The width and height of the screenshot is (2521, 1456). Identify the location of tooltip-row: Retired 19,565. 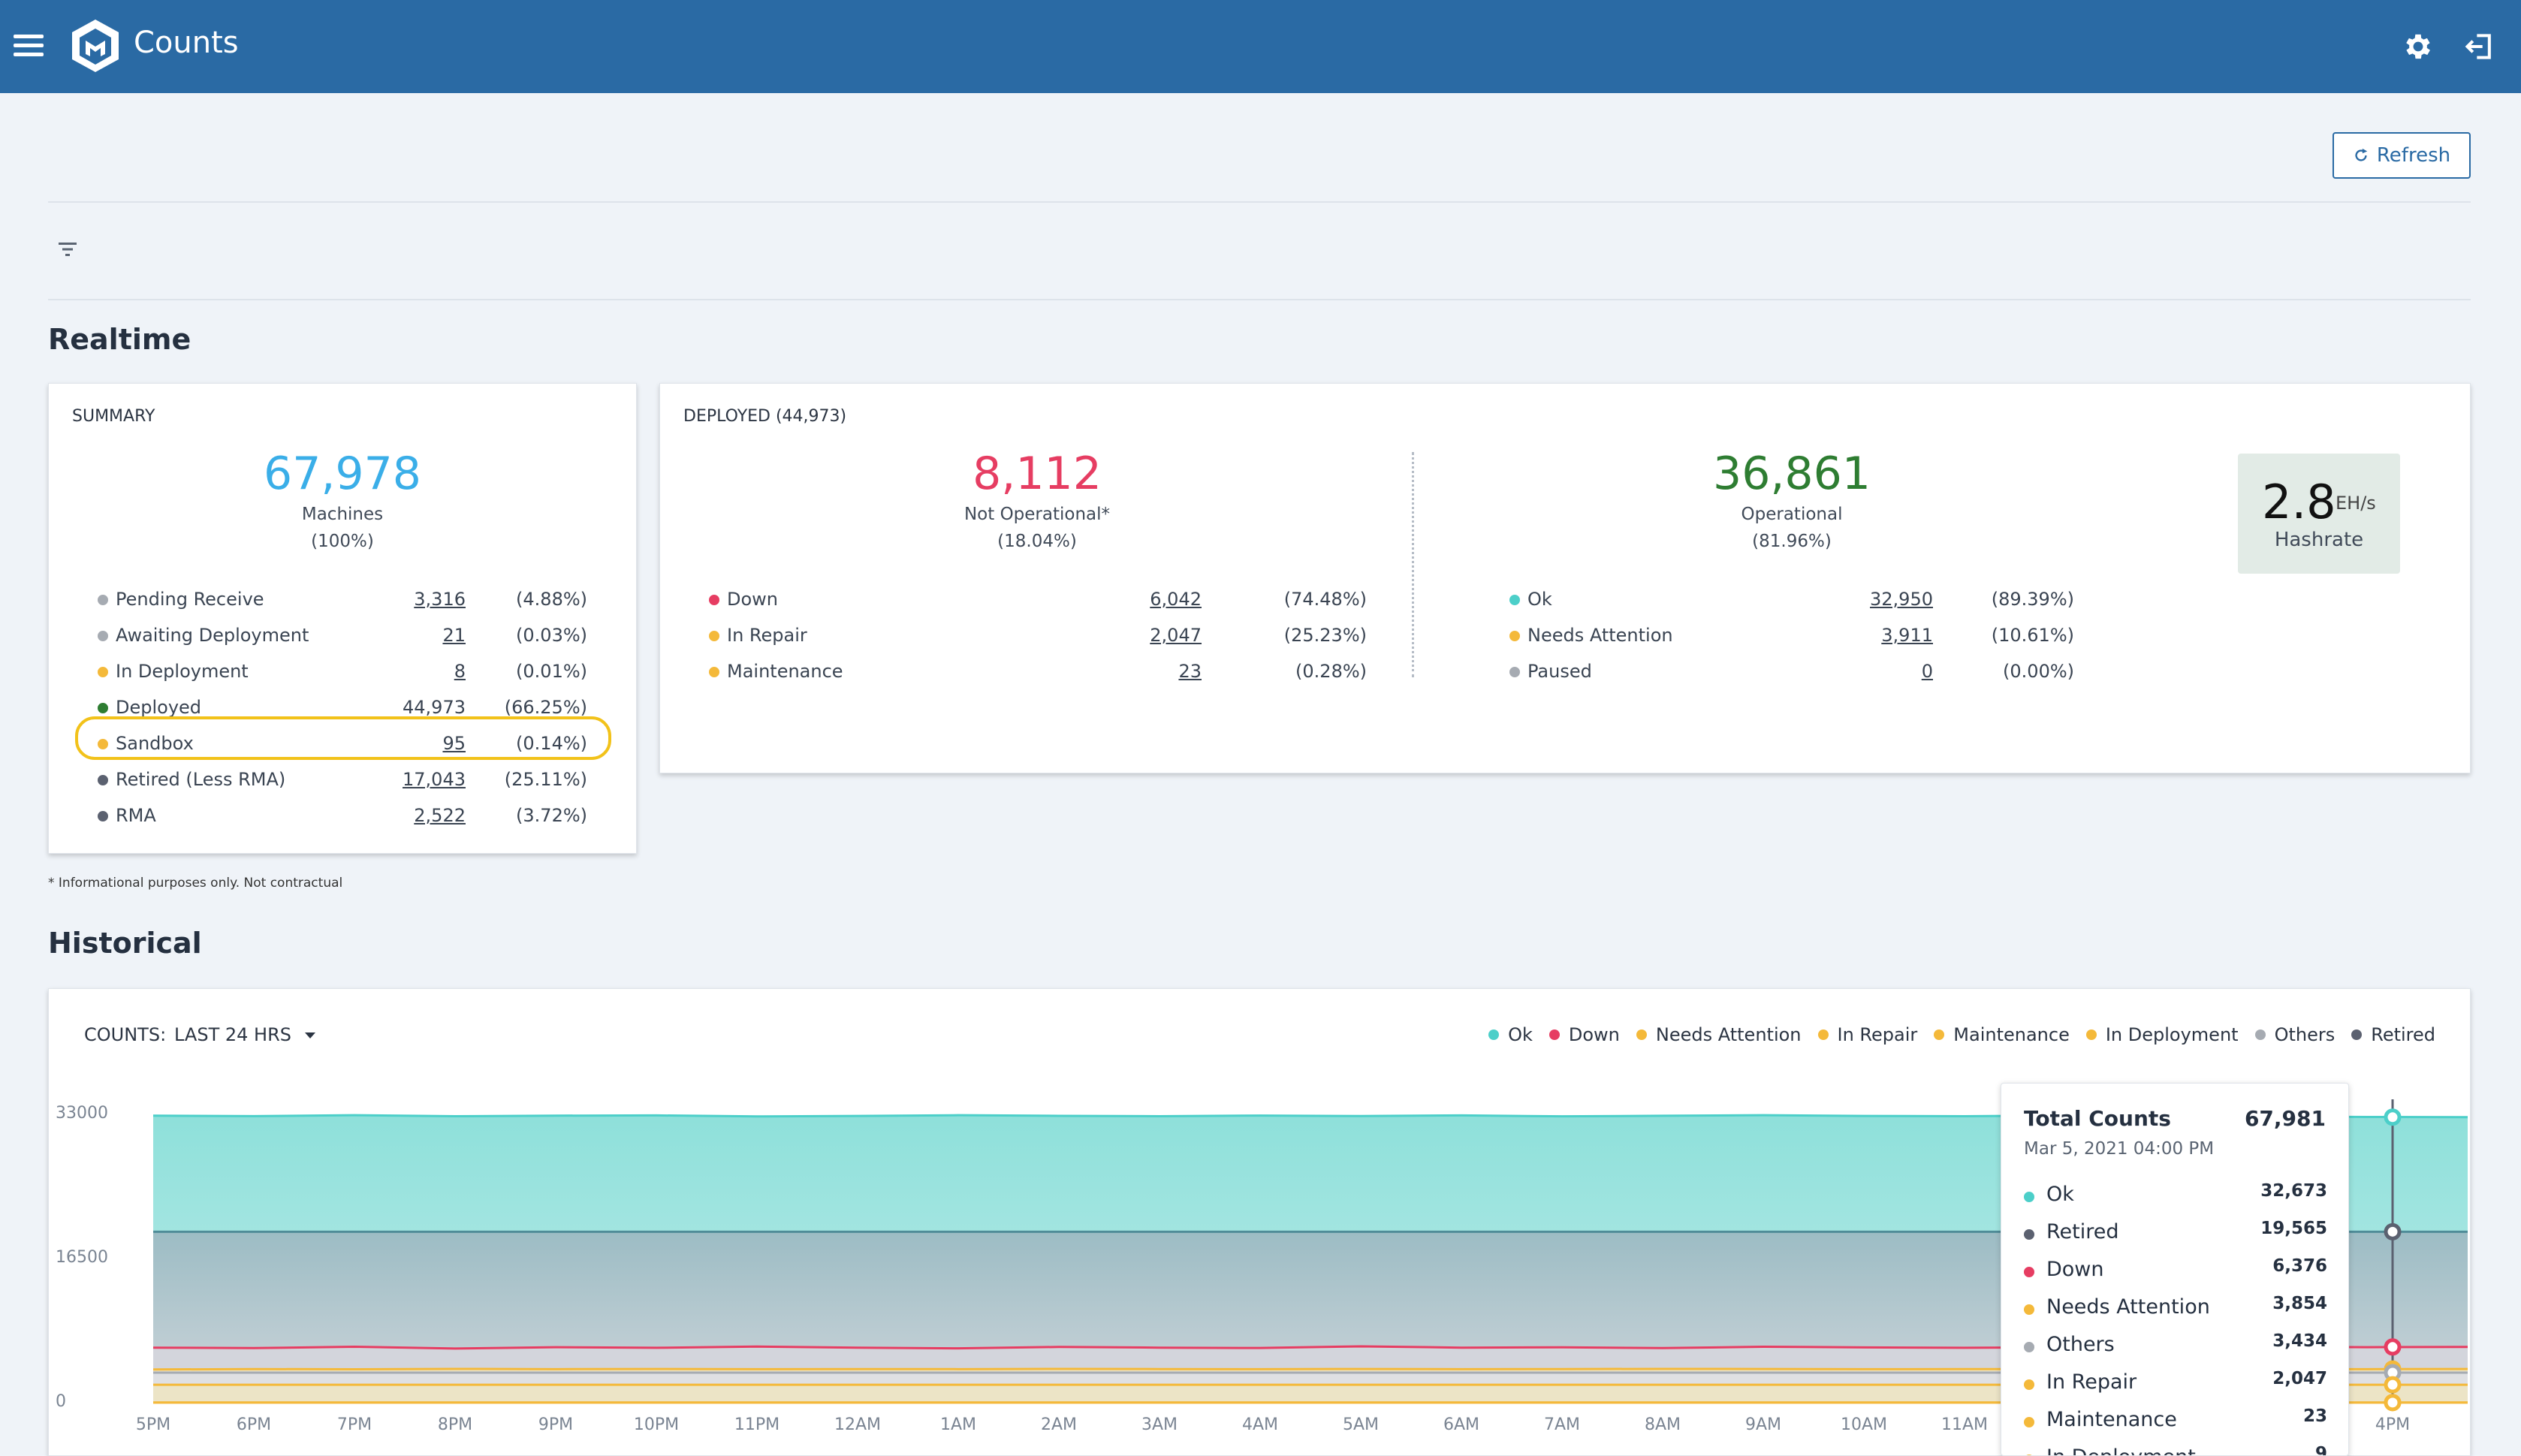
(2175, 1236).